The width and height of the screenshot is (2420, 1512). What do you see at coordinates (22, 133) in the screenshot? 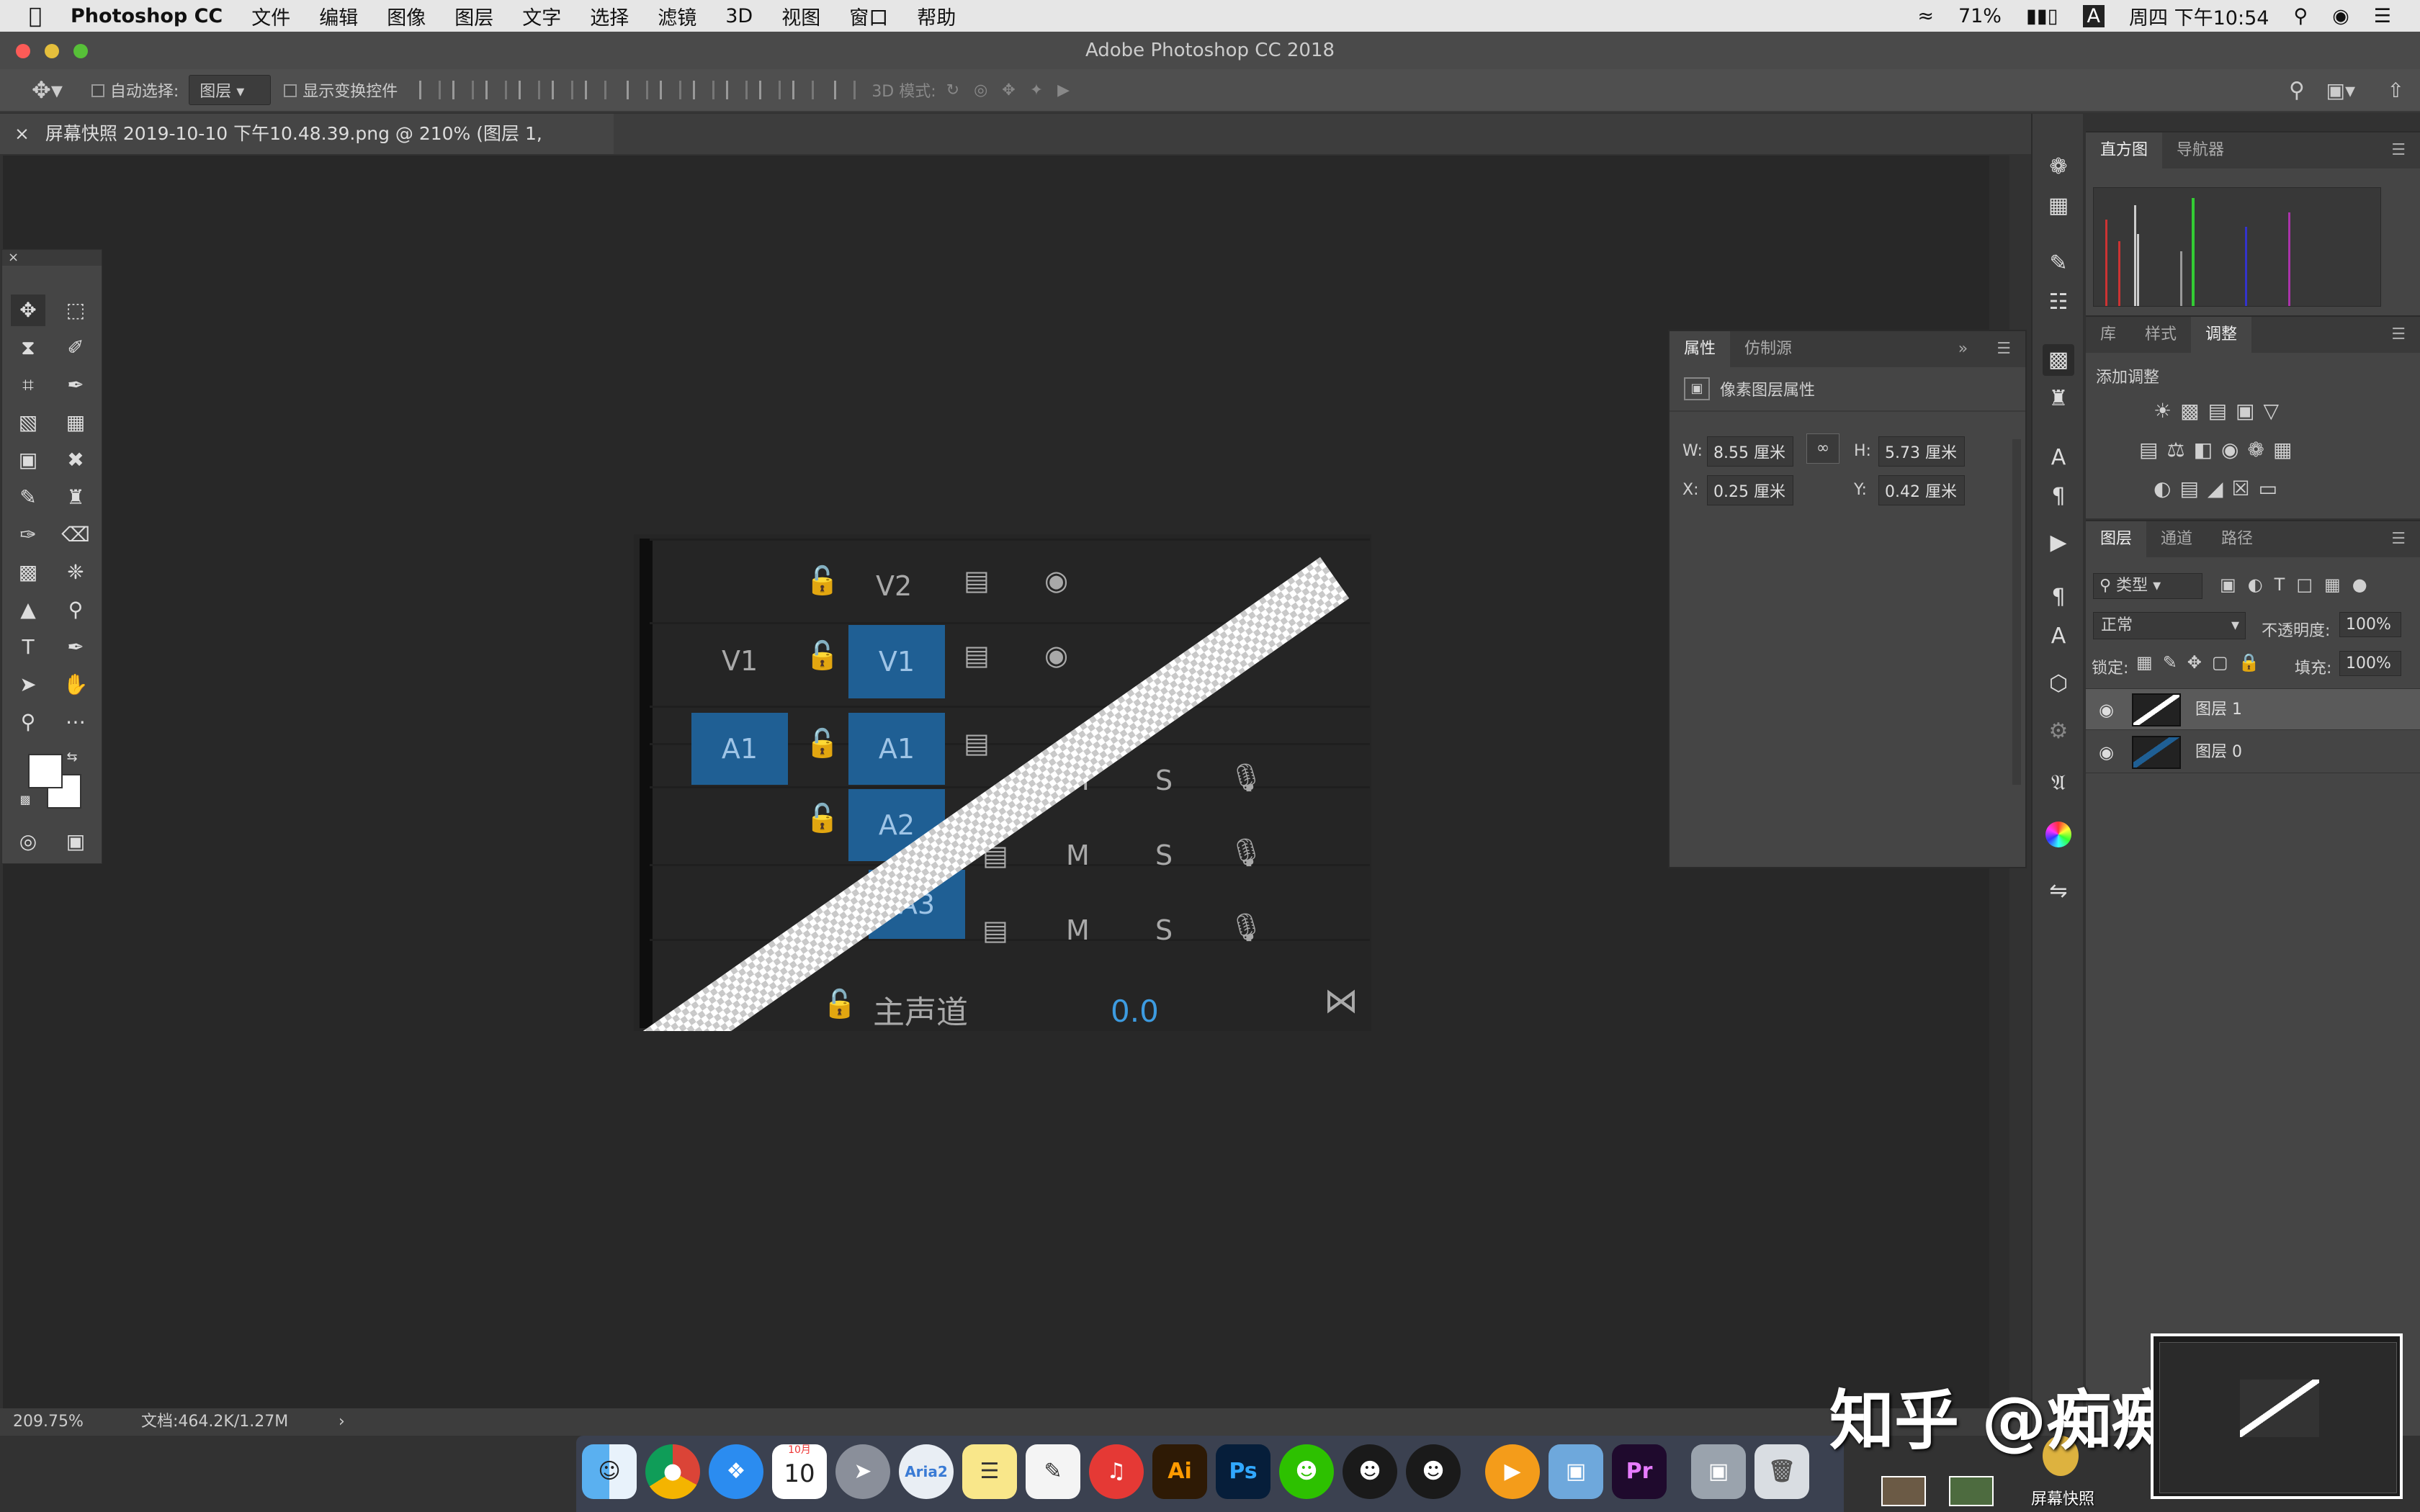
I see `close-tab-icon: ×` at bounding box center [22, 133].